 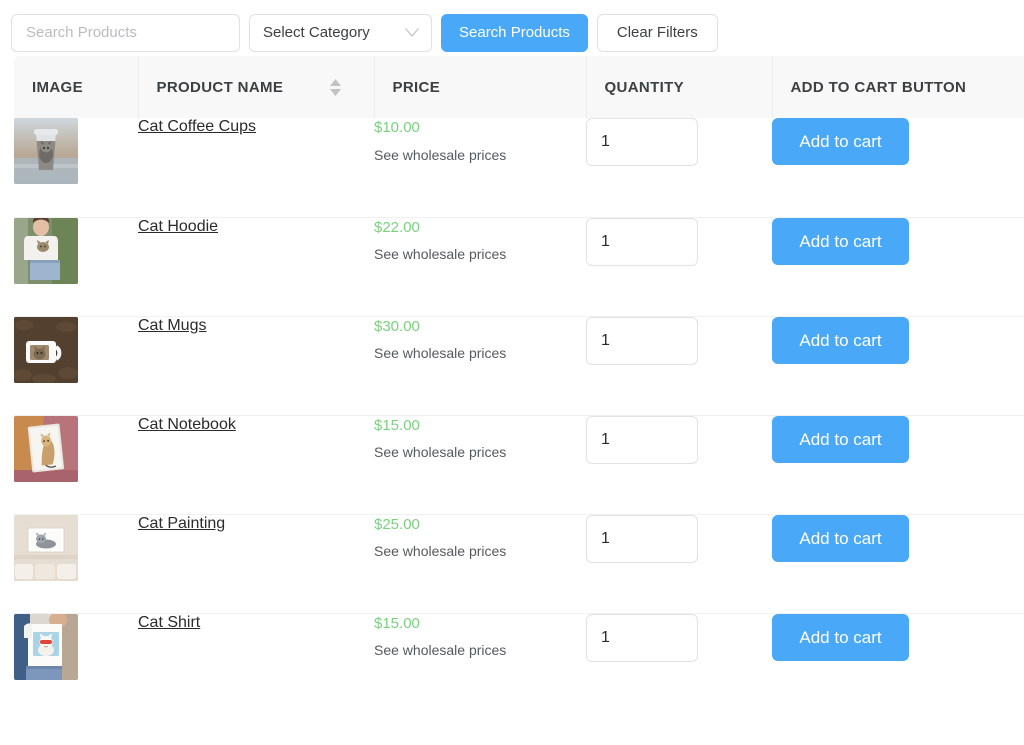 I want to click on sort-arrows-icon, so click(x=335, y=87).